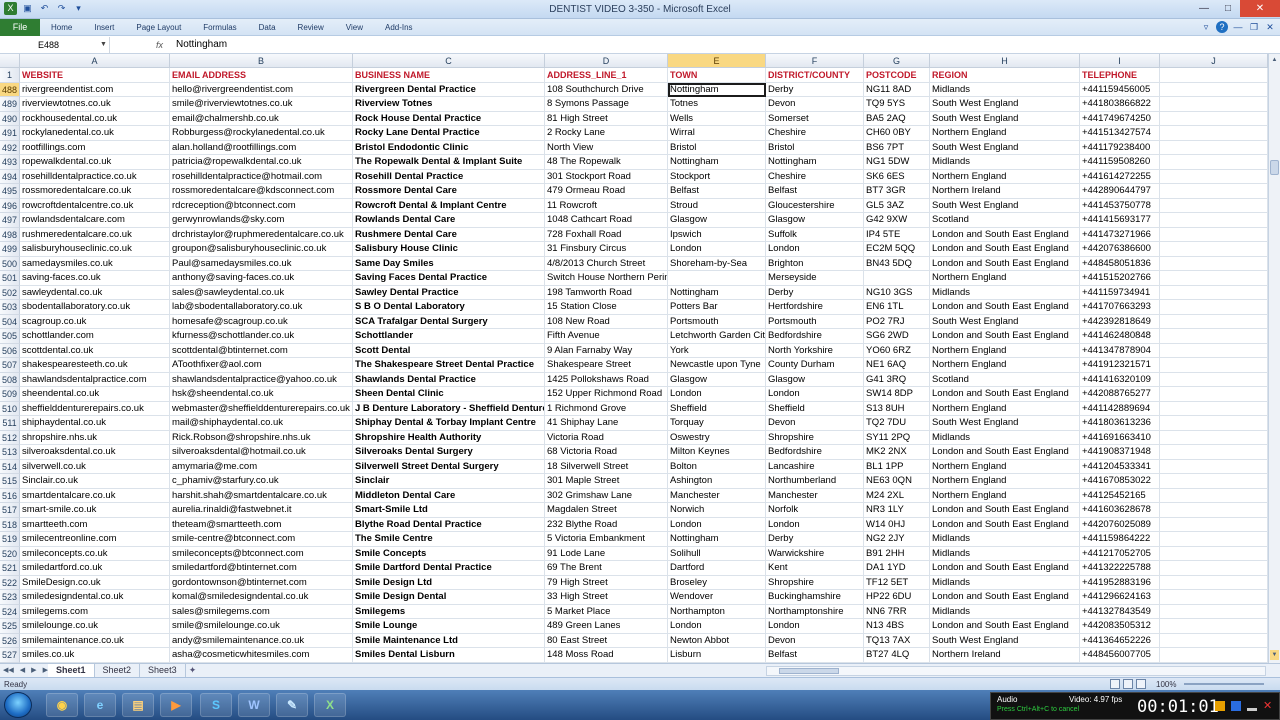 Image resolution: width=1280 pixels, height=720 pixels. What do you see at coordinates (449, 423) in the screenshot?
I see `table-cell: Shiphay Dental & Torbay Implant Centre` at bounding box center [449, 423].